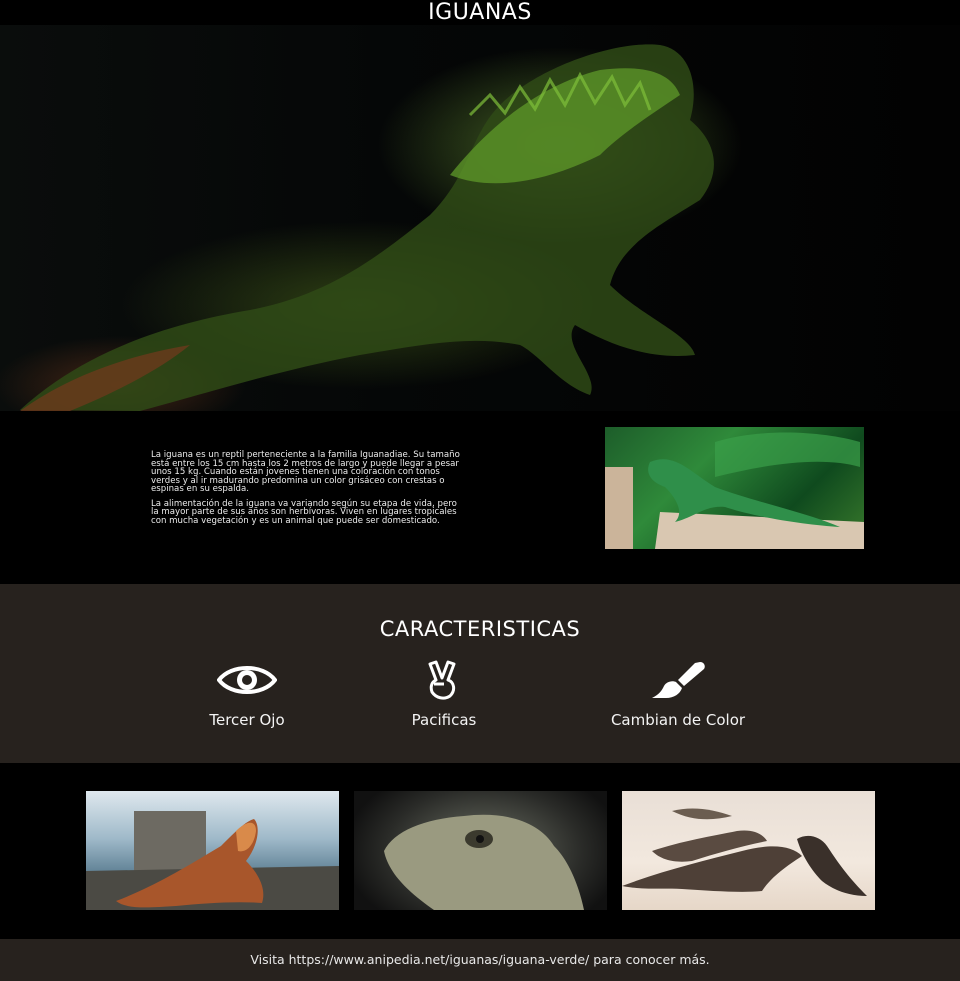 This screenshot has height=981, width=960. Describe the element at coordinates (444, 720) in the screenshot. I see `feature-label-pacificas: Pacificas` at that location.